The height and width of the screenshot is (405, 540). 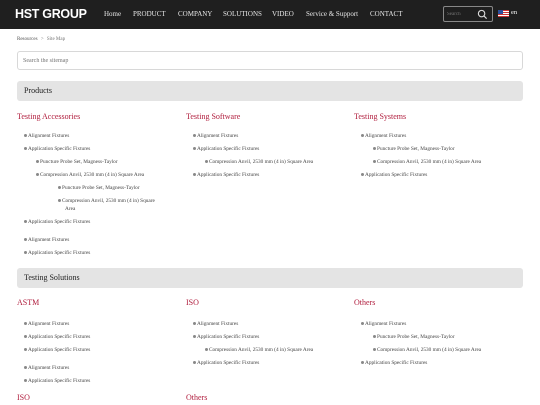 I want to click on nav-company: COMPANY, so click(x=195, y=14).